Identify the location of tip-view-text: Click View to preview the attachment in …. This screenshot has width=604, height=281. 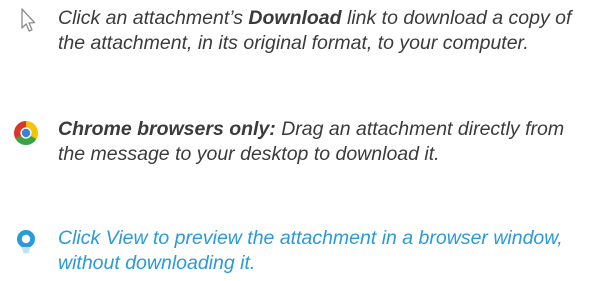
(310, 250).